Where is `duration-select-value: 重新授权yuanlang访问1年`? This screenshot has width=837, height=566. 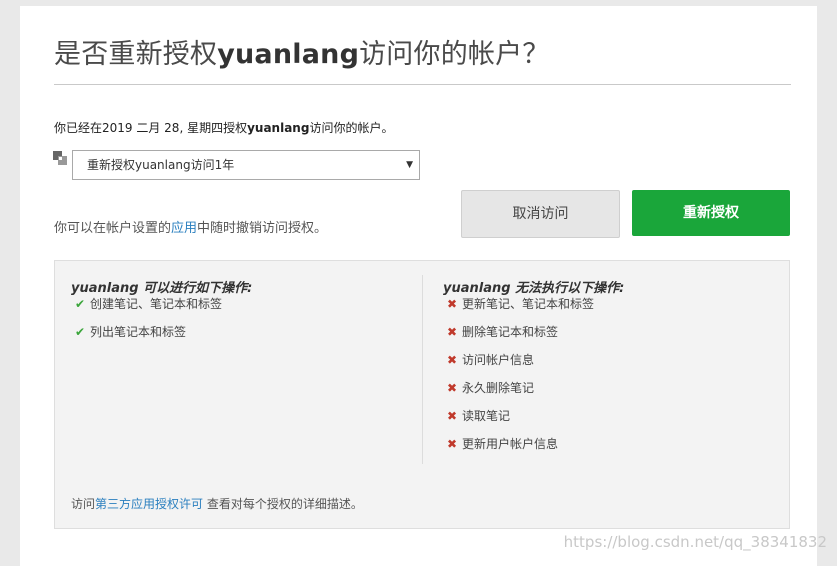
duration-select-value: 重新授权yuanlang访问1年 is located at coordinates (161, 165).